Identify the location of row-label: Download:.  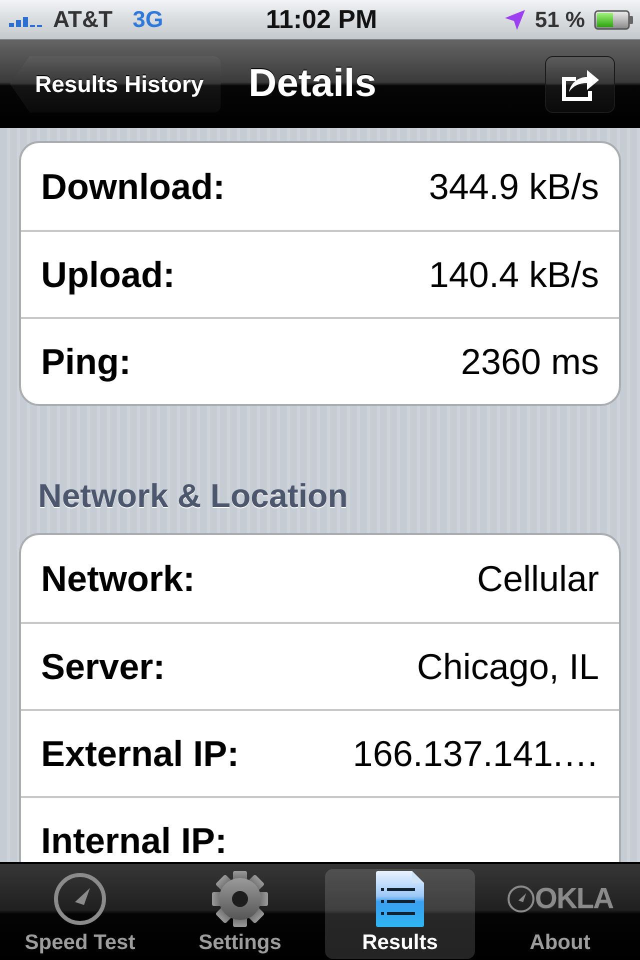
(133, 187).